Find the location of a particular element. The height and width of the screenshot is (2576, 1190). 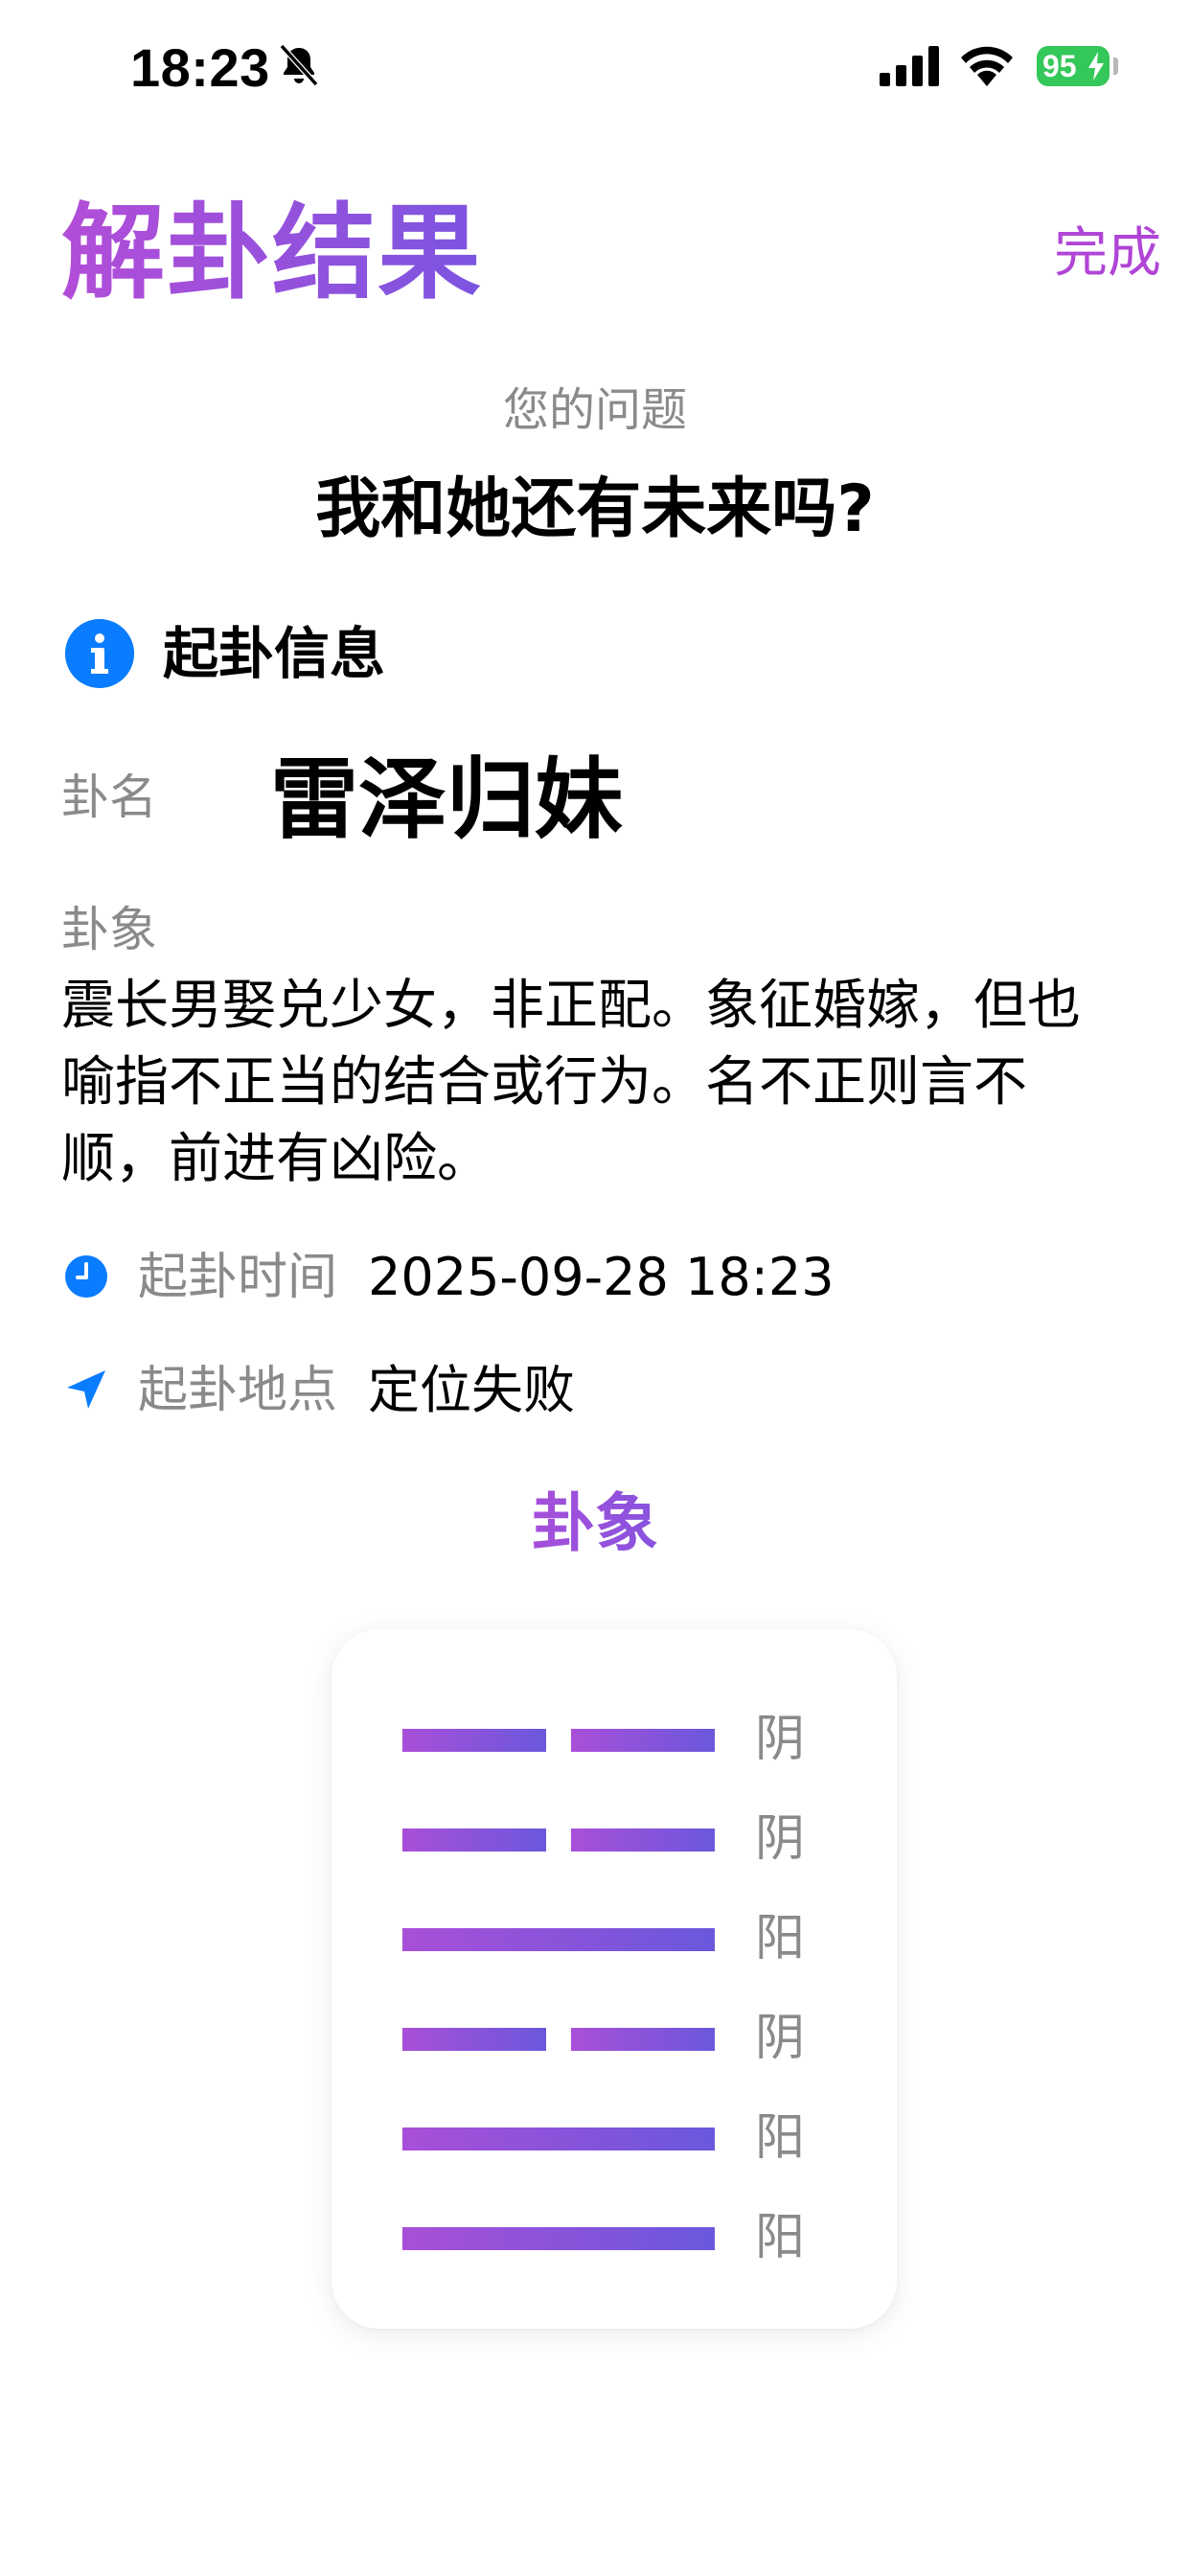

question-text: 我和她还有未来吗? is located at coordinates (595, 510).